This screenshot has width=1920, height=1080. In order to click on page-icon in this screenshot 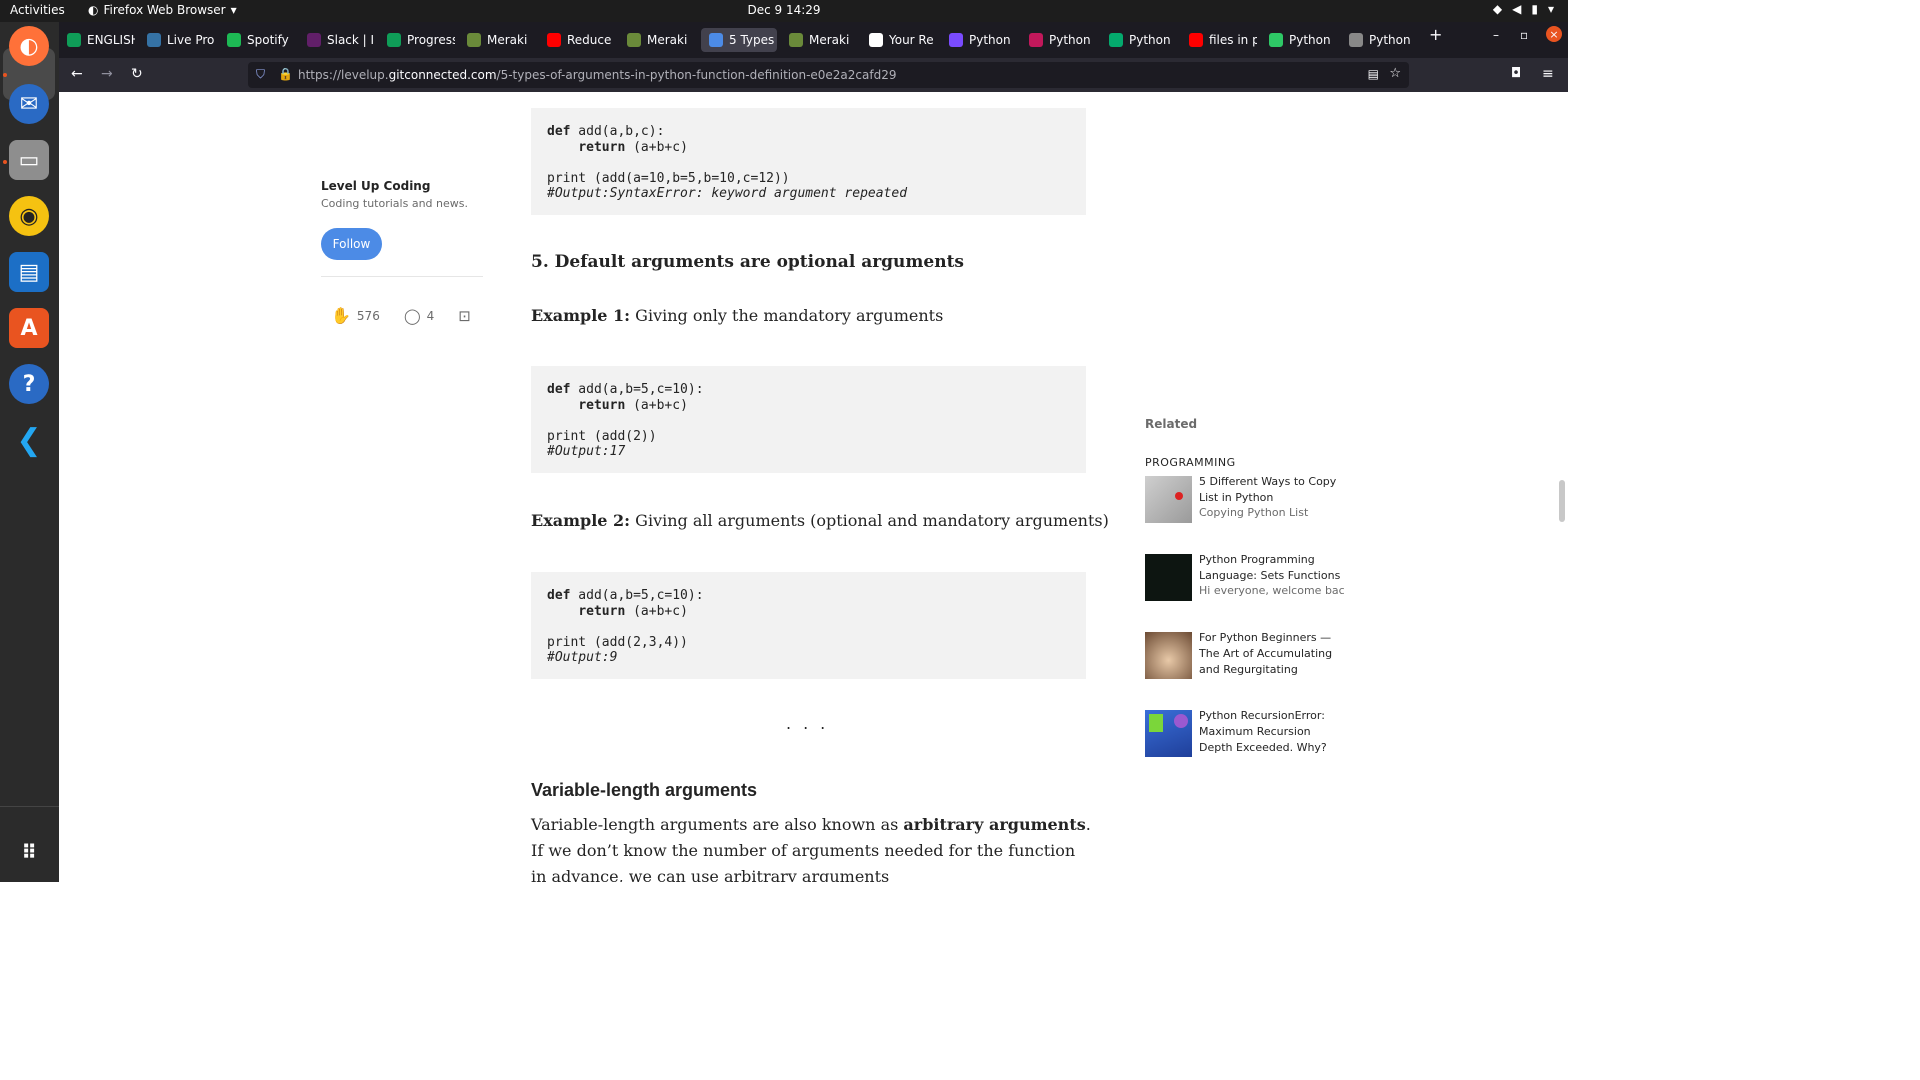, I will do `click(1356, 40)`.